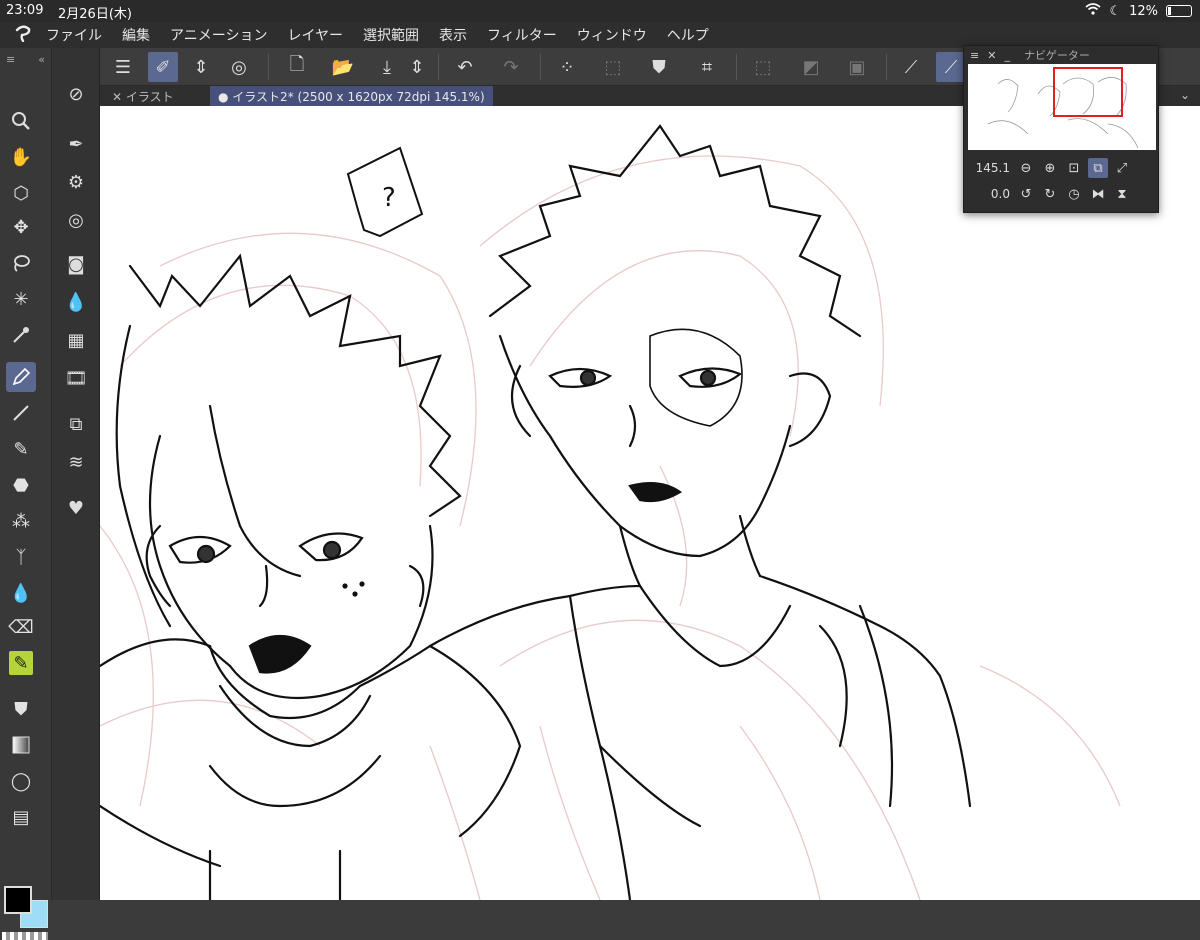 This screenshot has height=940, width=1200. What do you see at coordinates (707, 67) in the screenshot?
I see `transform-icon: ⌗` at bounding box center [707, 67].